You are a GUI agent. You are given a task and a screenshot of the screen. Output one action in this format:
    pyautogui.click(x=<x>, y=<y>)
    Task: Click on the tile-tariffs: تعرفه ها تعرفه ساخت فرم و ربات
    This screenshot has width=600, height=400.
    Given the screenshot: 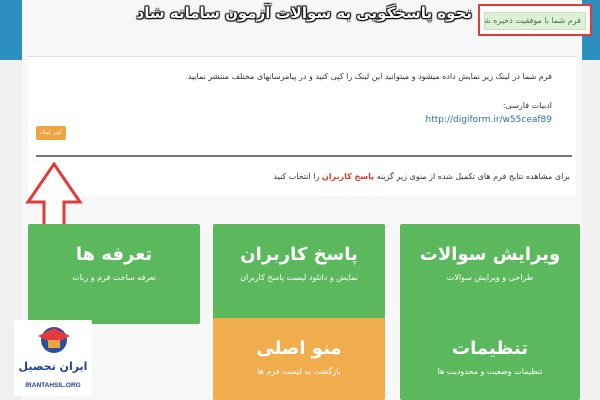 What is the action you would take?
    pyautogui.click(x=114, y=274)
    